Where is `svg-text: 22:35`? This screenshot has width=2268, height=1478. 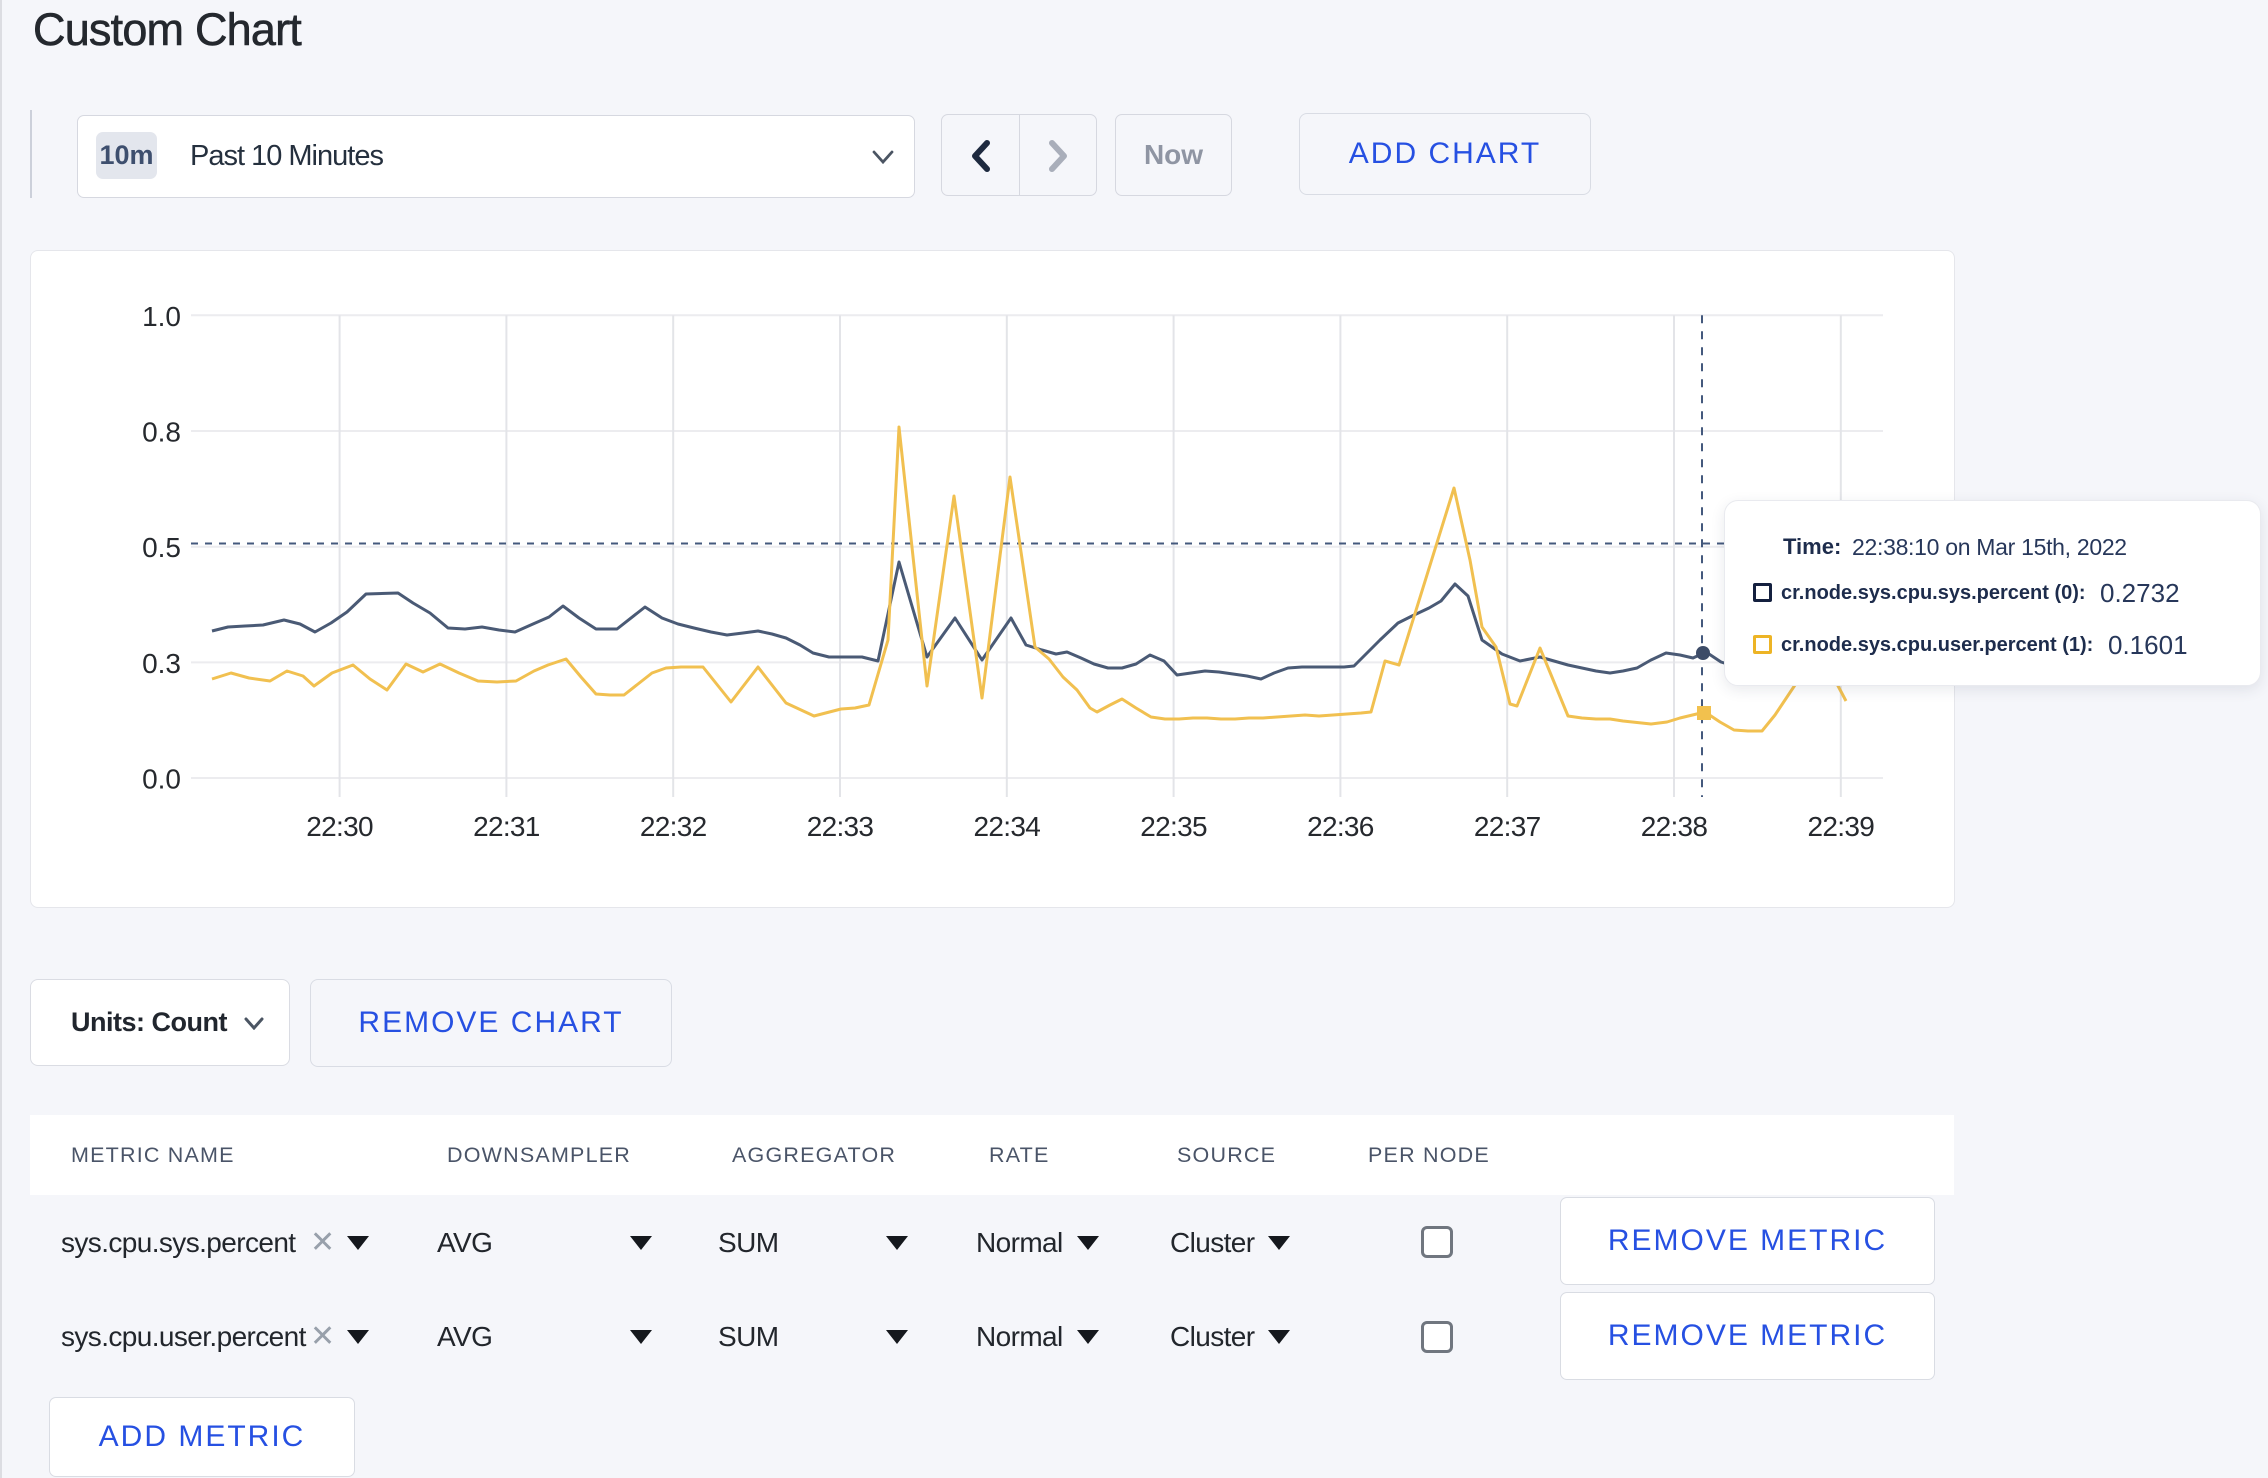
svg-text: 22:35 is located at coordinates (1173, 826).